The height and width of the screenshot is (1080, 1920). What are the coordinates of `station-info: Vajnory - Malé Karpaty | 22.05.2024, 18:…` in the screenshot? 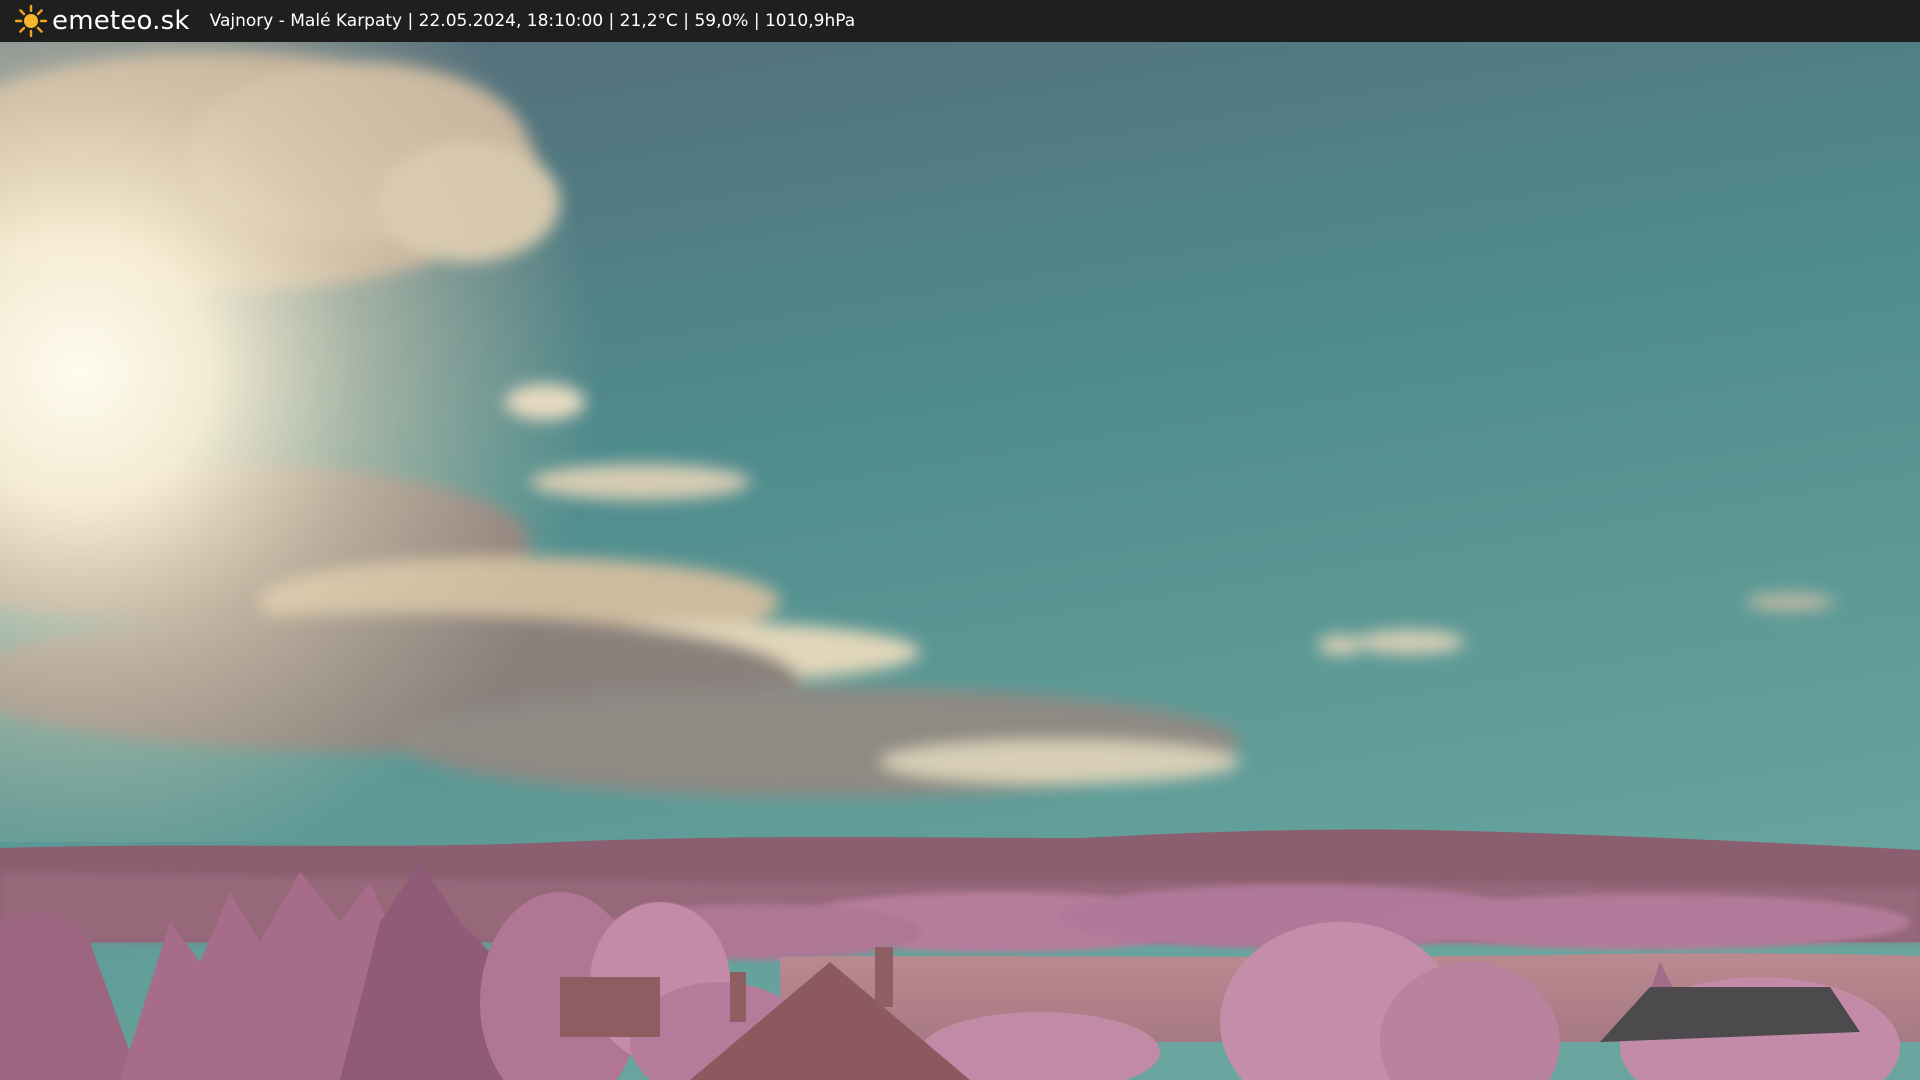 It's located at (532, 21).